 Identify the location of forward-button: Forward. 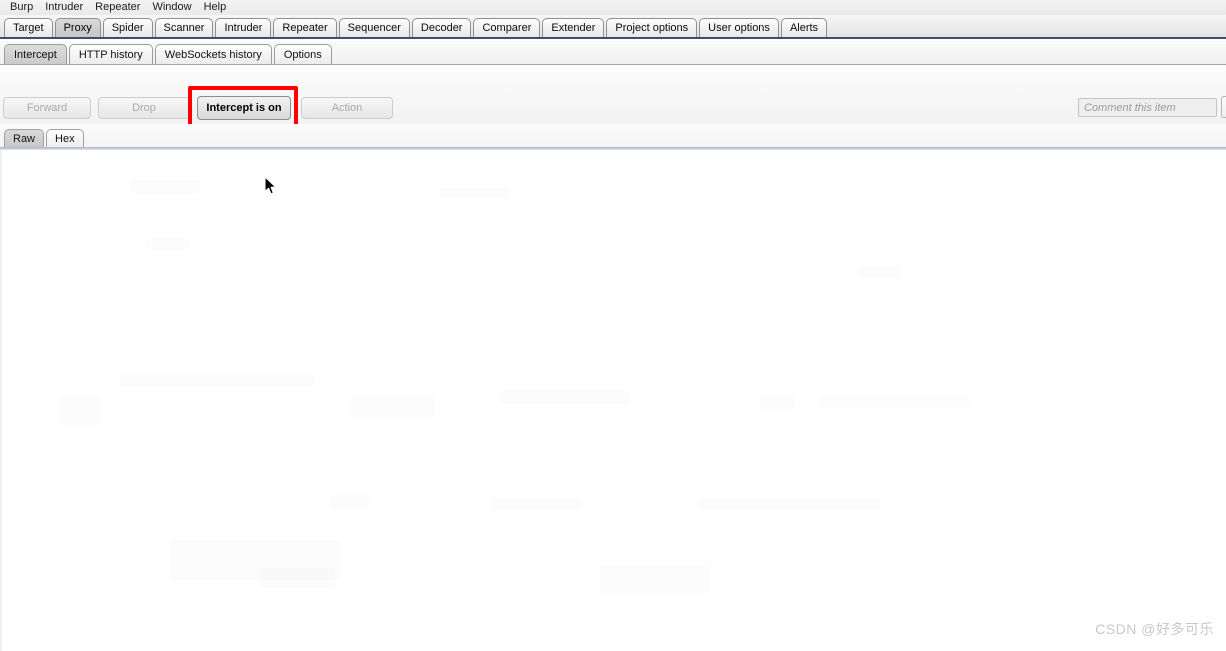
(47, 108).